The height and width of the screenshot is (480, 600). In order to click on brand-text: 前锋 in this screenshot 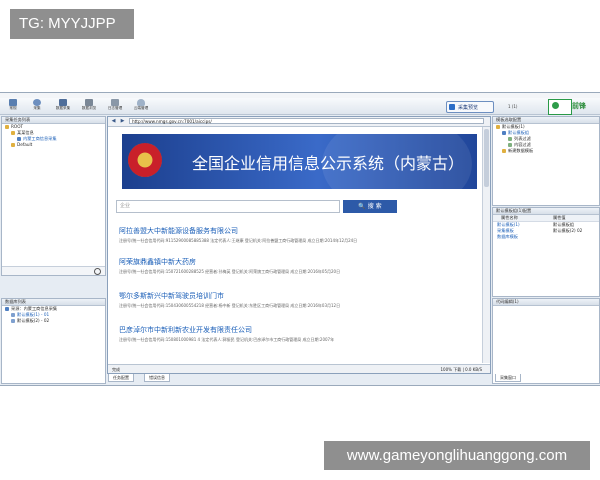, I will do `click(579, 106)`.